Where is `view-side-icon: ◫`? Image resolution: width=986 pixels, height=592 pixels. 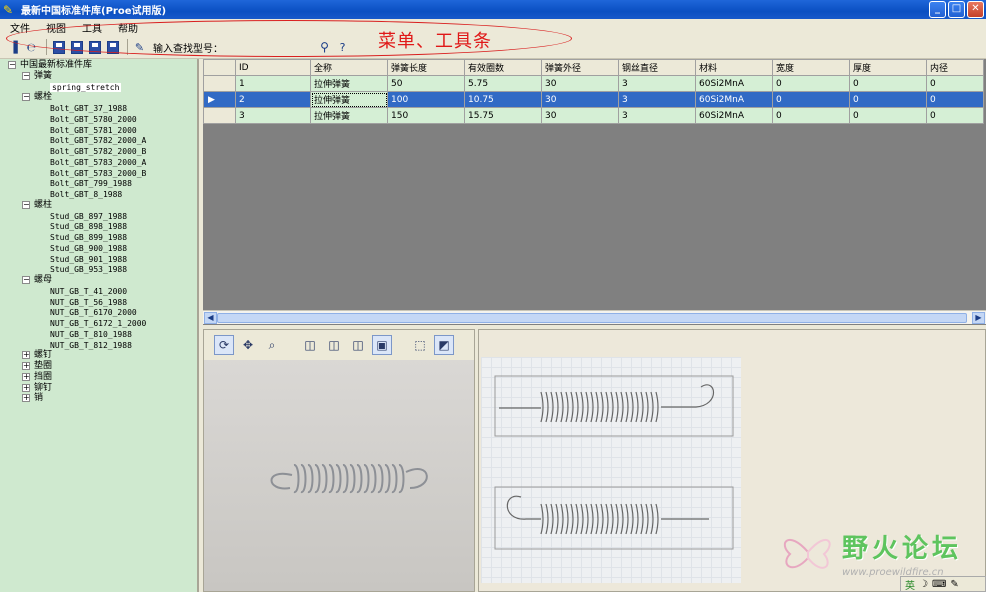 view-side-icon: ◫ is located at coordinates (358, 345).